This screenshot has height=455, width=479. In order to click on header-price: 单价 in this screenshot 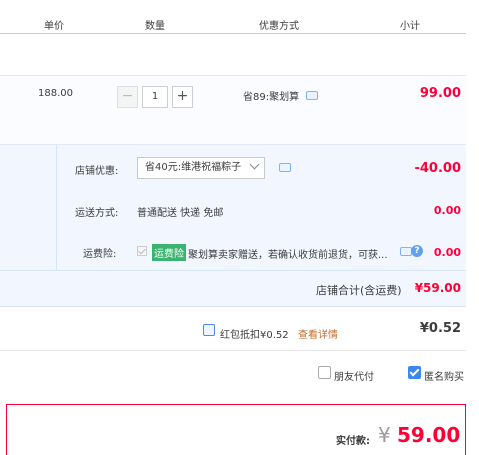, I will do `click(54, 26)`.